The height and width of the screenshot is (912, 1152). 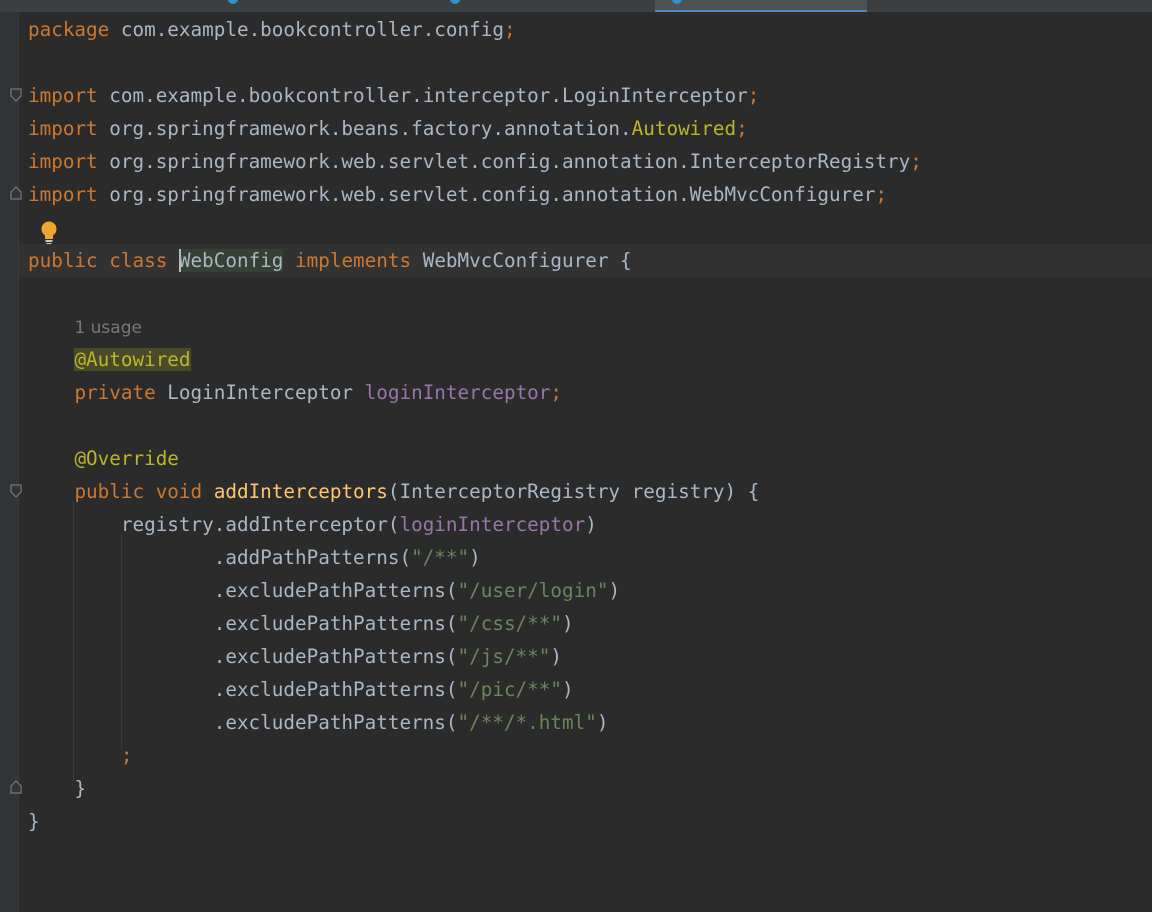 I want to click on editor-gutter, so click(x=11, y=462).